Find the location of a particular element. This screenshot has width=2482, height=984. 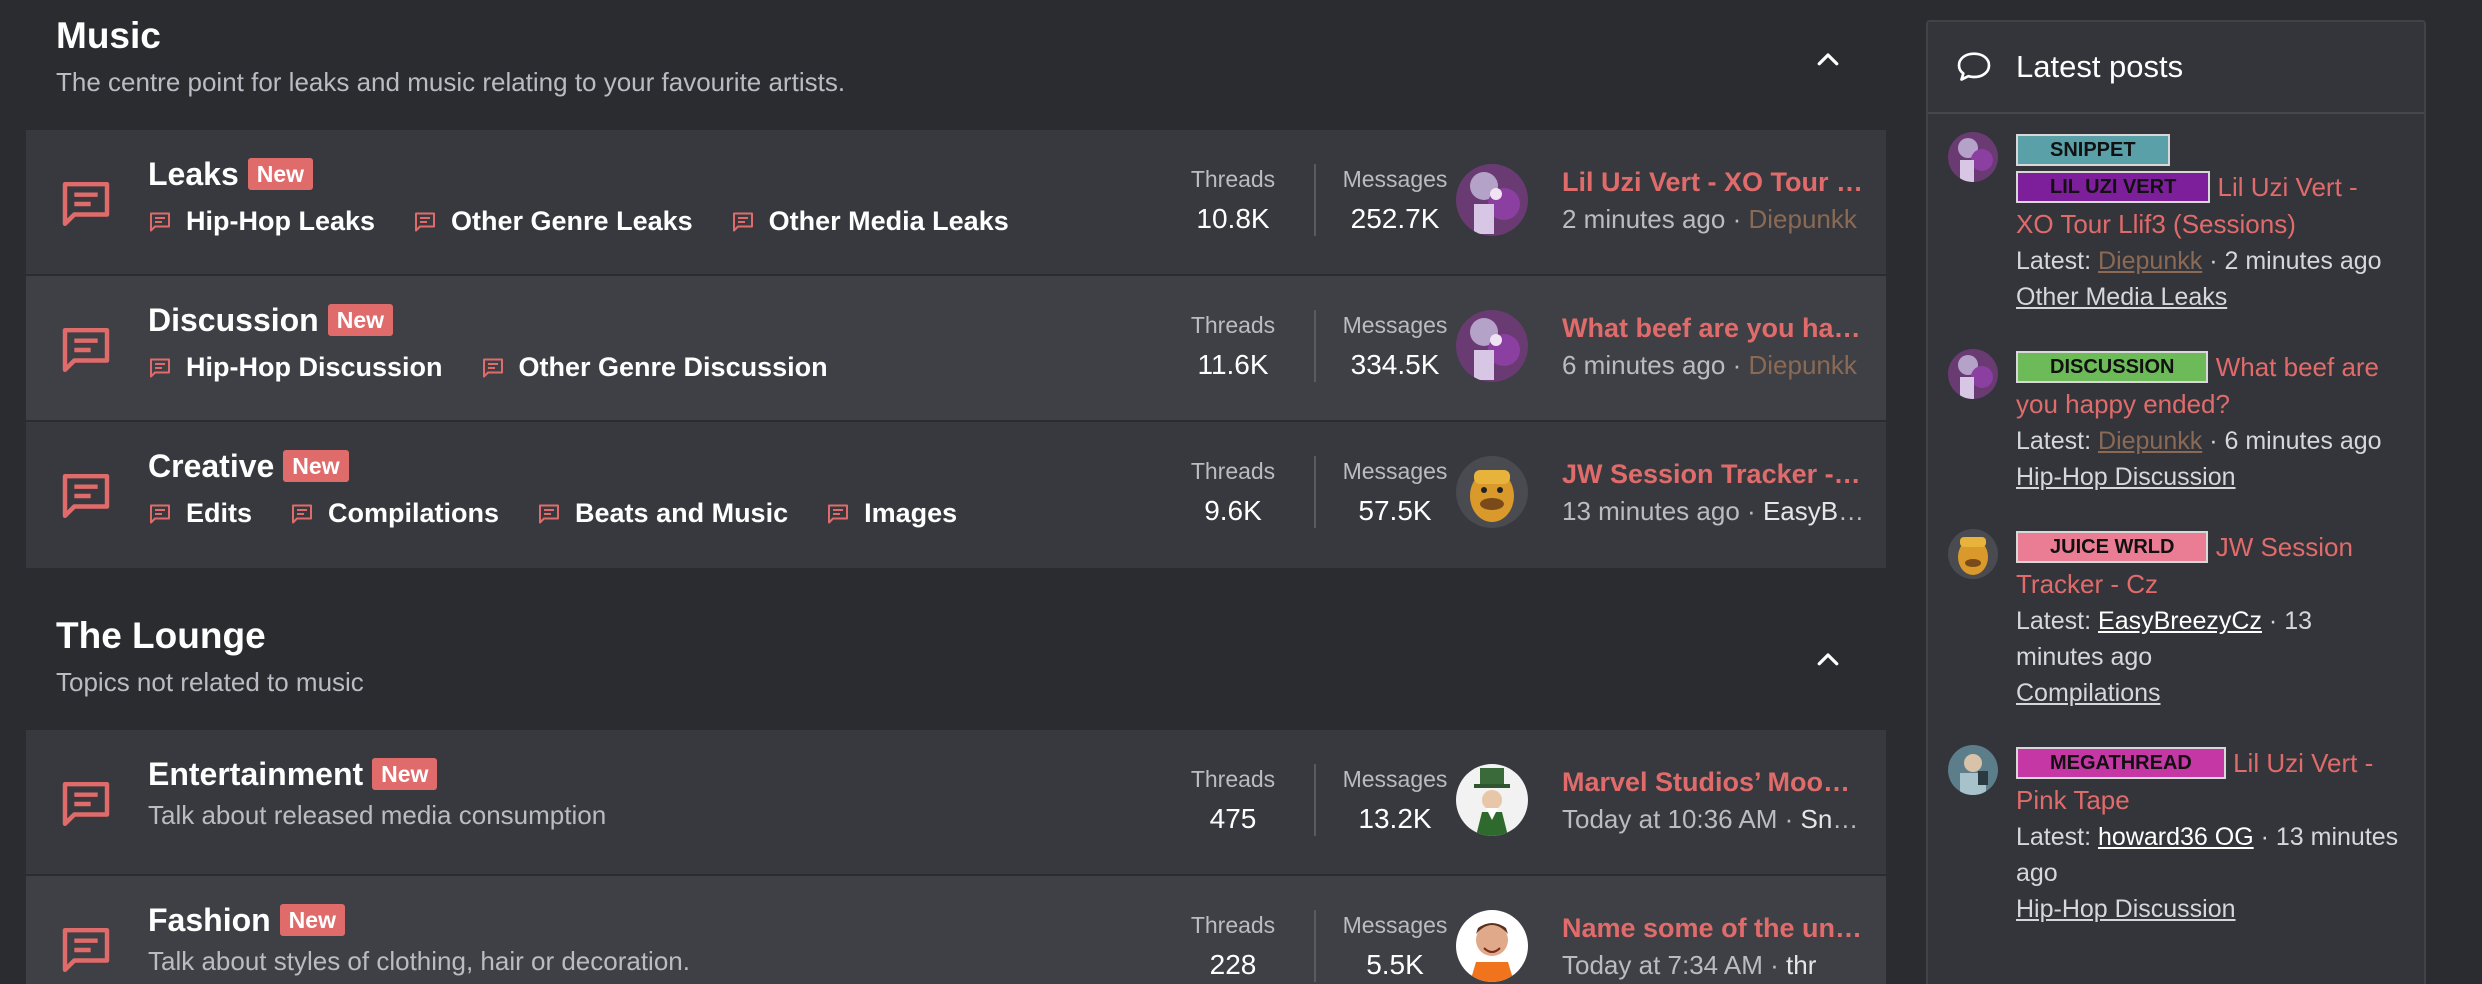

node-stats: Threads 228 Messages 5.5K is located at coordinates (1313, 946).